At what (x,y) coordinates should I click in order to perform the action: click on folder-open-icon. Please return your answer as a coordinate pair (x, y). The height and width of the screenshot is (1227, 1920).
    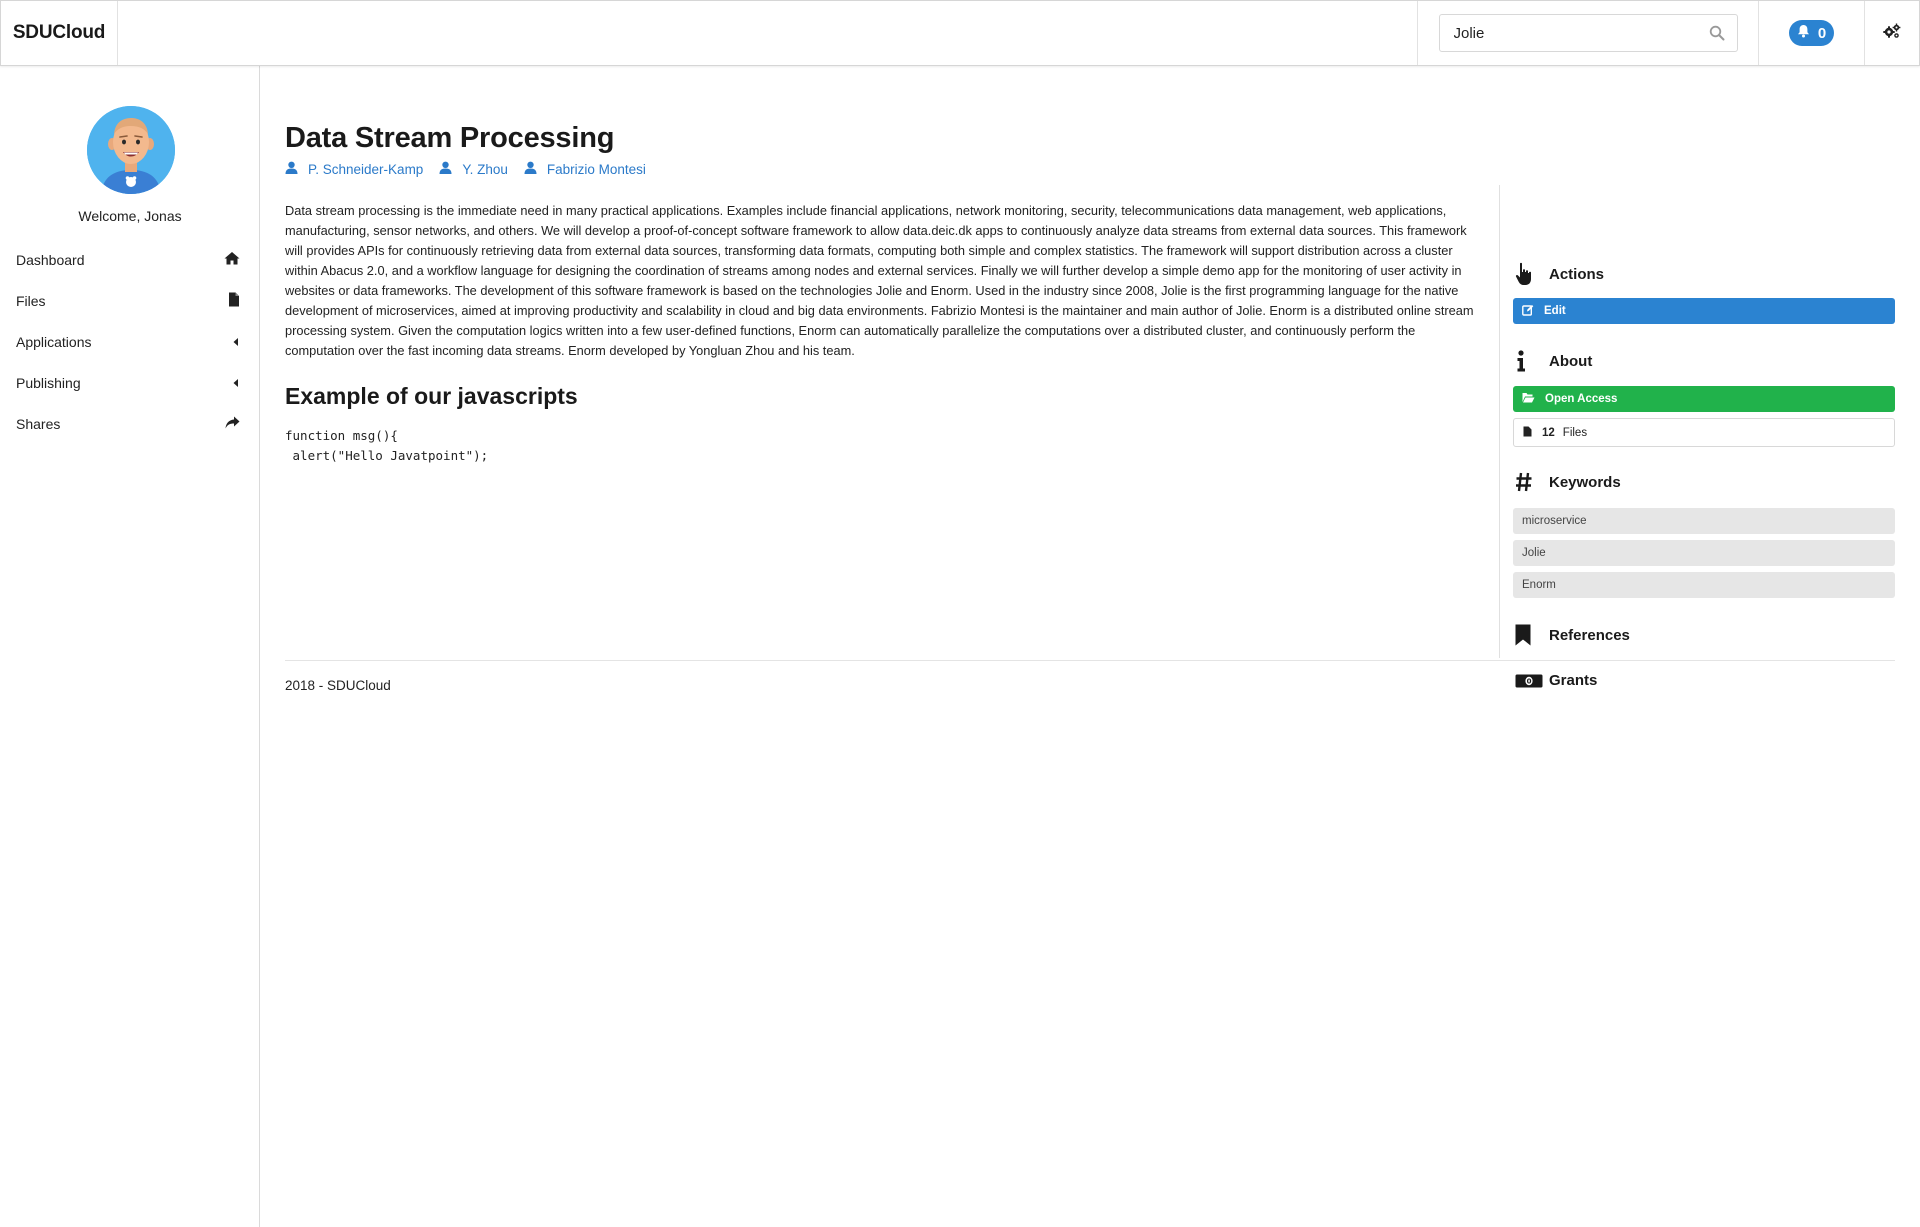
    Looking at the image, I should click on (1528, 399).